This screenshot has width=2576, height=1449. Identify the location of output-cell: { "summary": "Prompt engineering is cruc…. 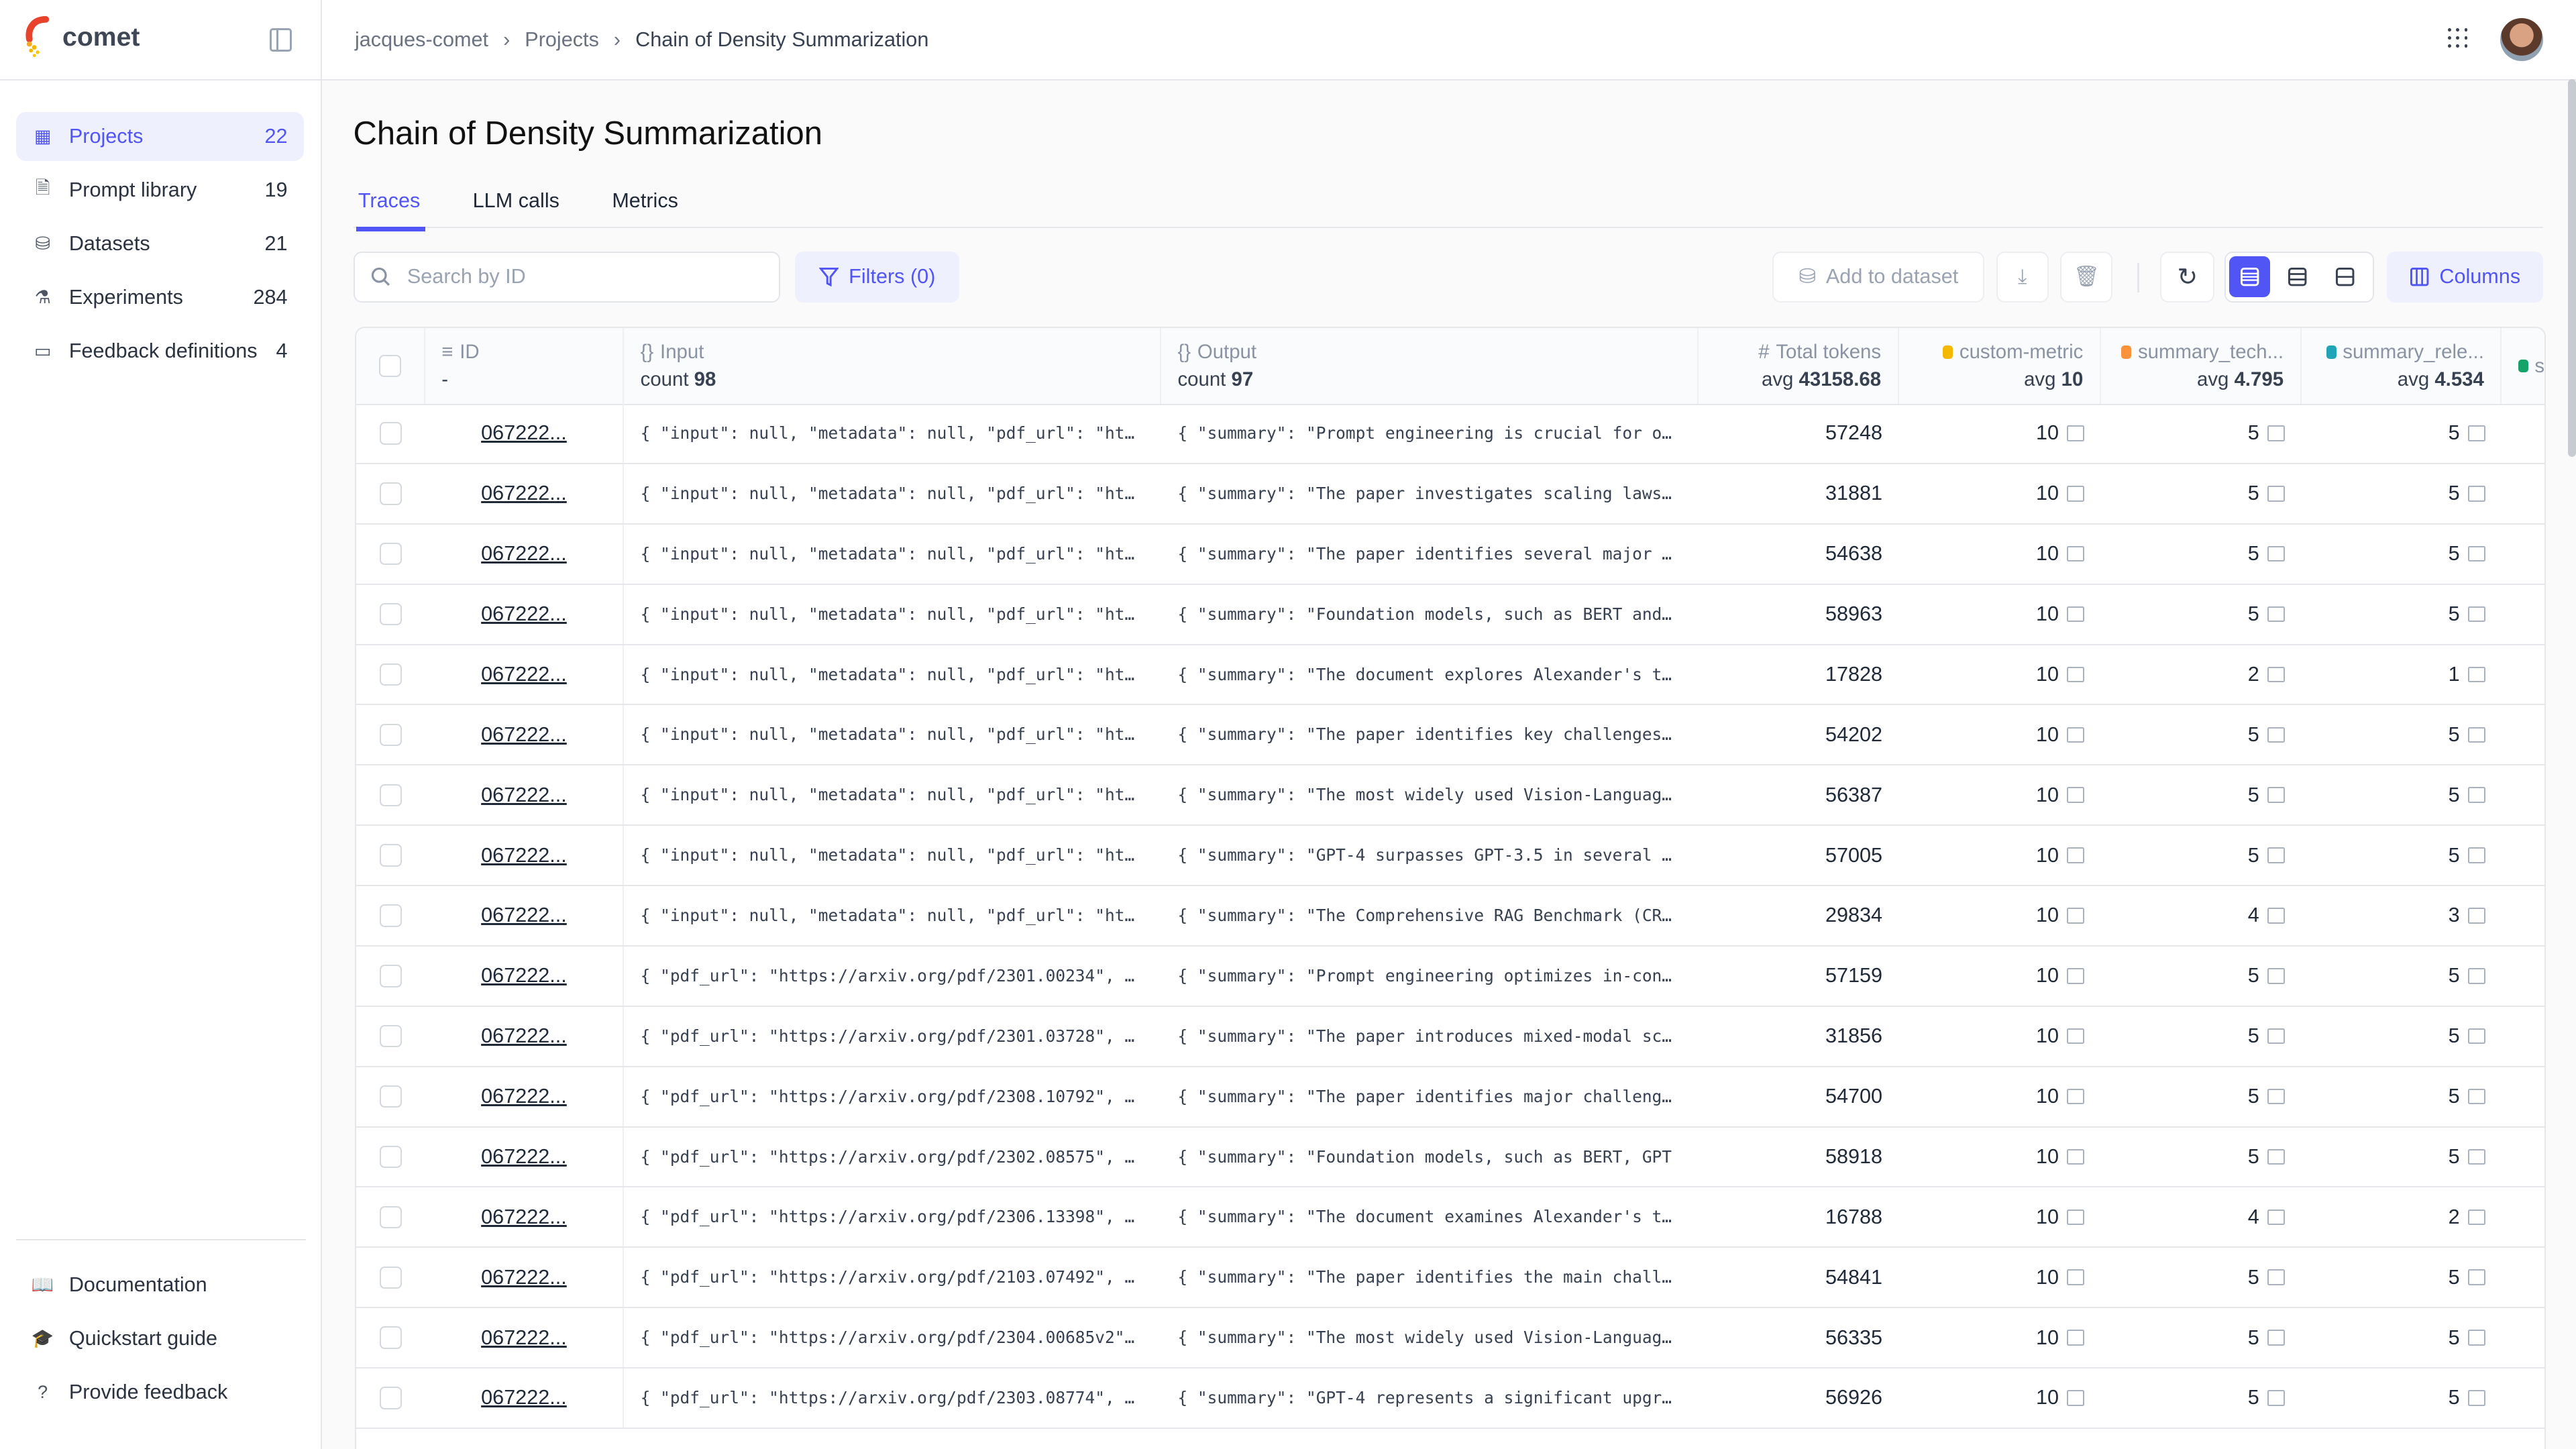
(1429, 433).